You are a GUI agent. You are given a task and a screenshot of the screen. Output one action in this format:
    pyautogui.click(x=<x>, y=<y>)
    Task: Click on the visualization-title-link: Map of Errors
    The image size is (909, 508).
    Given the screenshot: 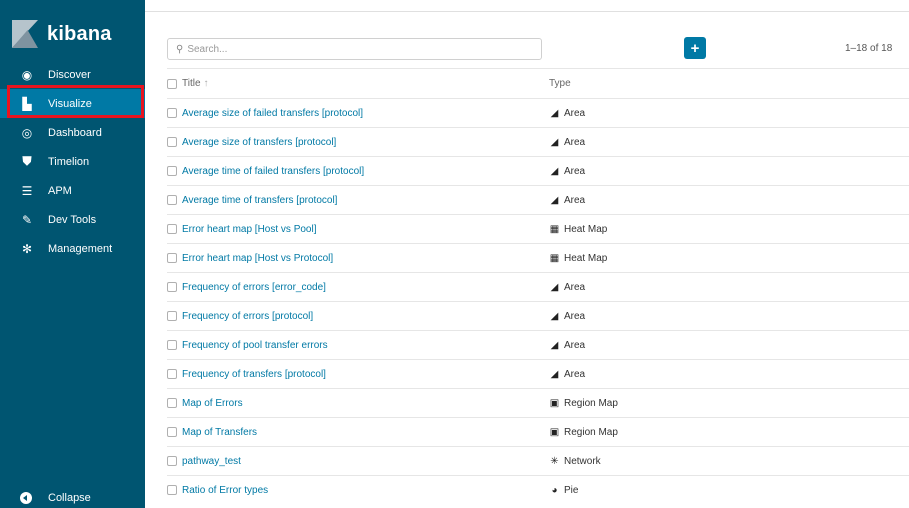 What is the action you would take?
    pyautogui.click(x=212, y=403)
    